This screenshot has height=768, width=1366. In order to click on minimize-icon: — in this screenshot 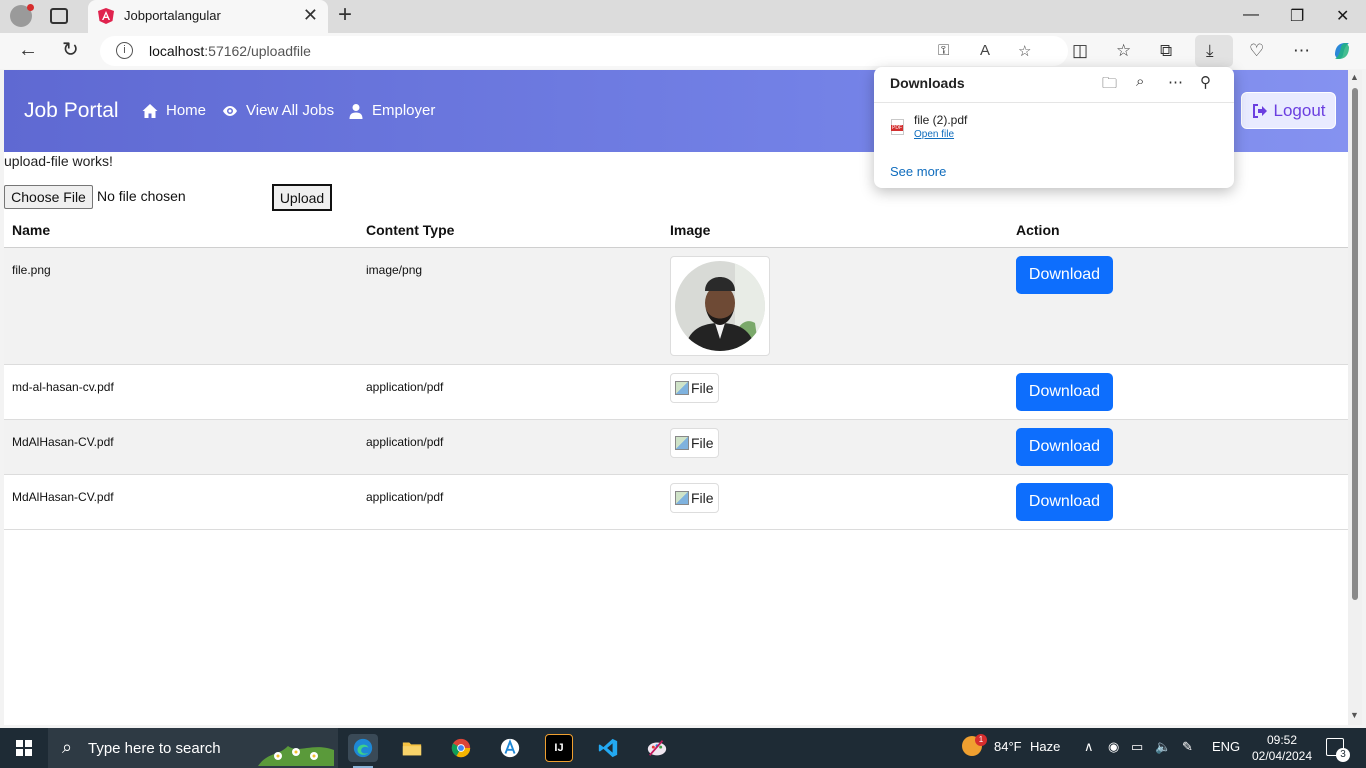, I will do `click(1251, 15)`.